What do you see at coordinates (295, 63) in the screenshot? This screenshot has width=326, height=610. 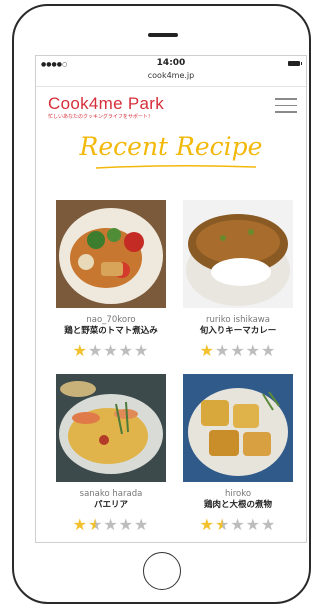 I see `battery-icon` at bounding box center [295, 63].